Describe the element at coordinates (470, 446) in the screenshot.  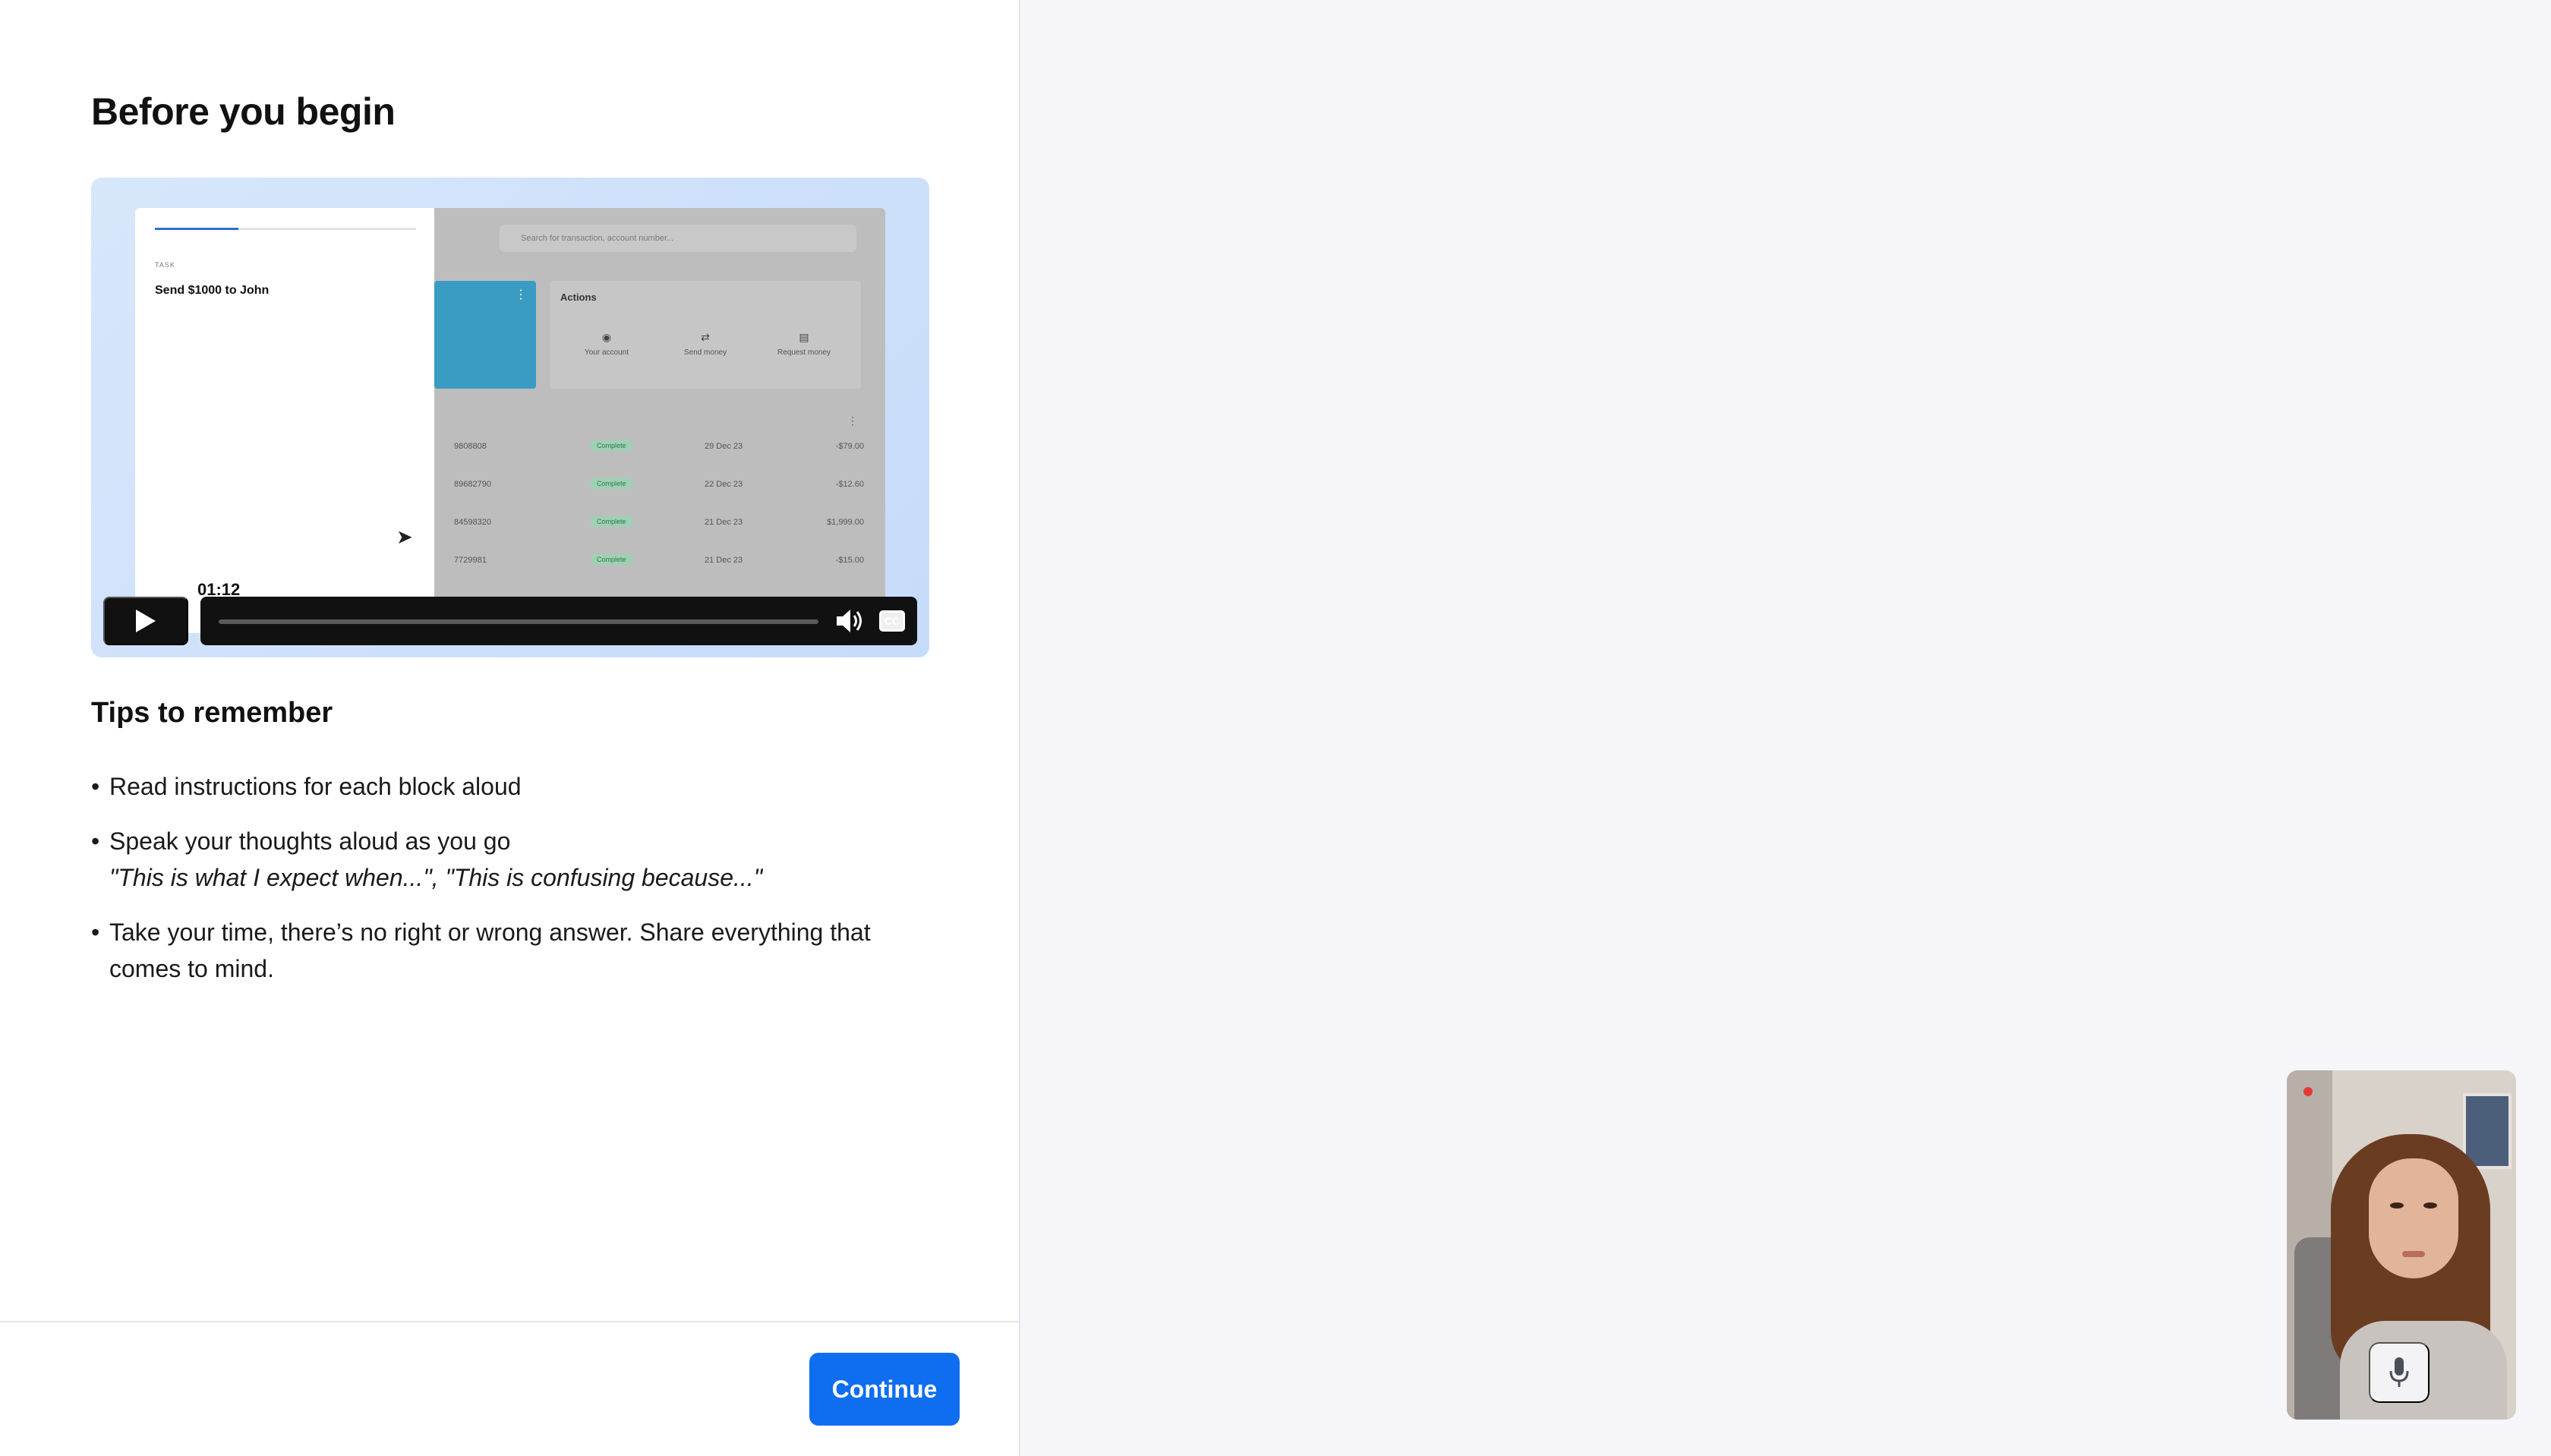
I see `preview-transaction-id: 9808808` at that location.